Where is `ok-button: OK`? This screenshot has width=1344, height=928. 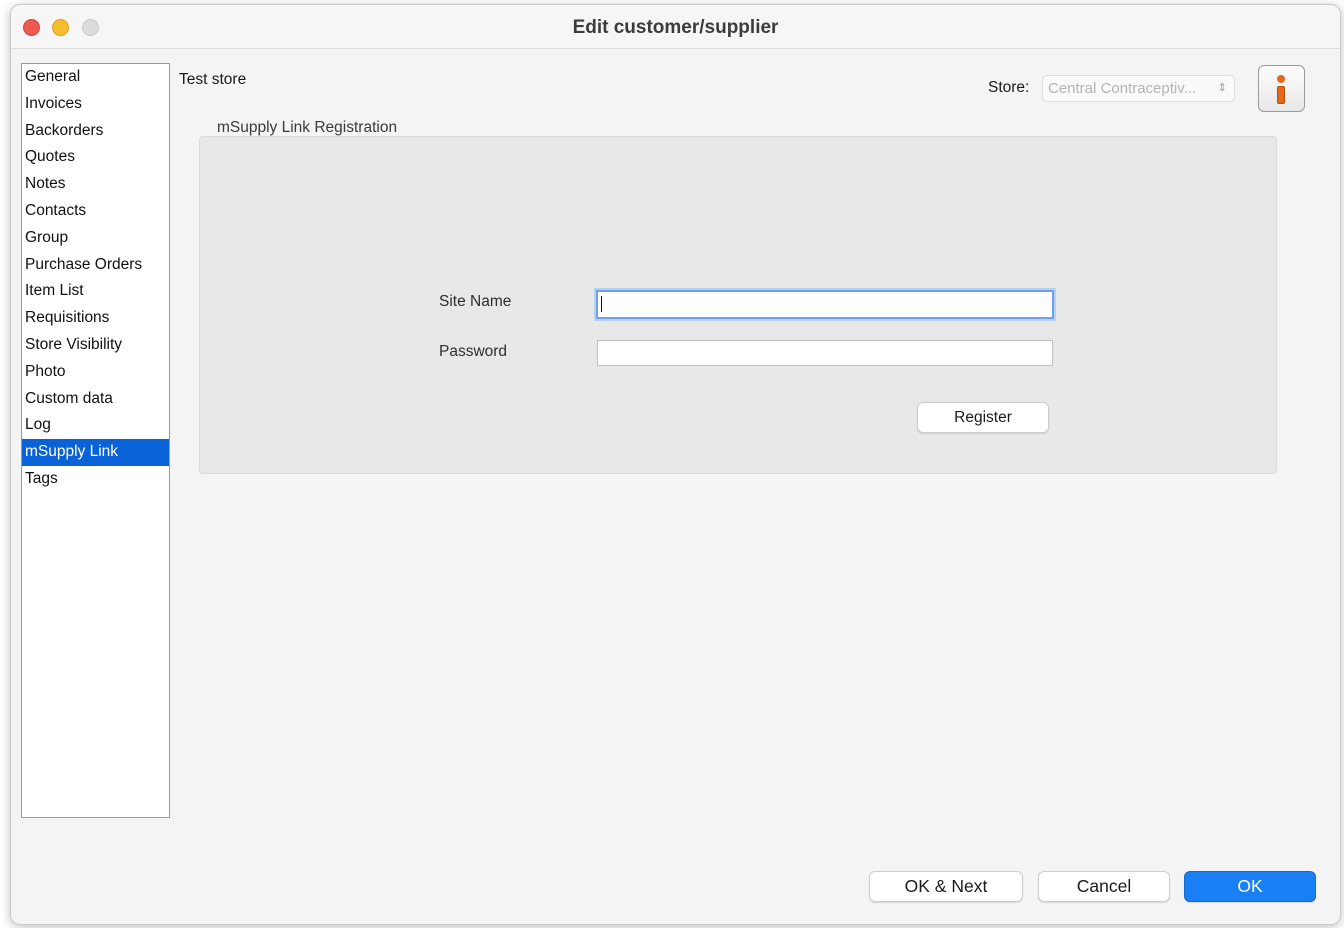 ok-button: OK is located at coordinates (1250, 886).